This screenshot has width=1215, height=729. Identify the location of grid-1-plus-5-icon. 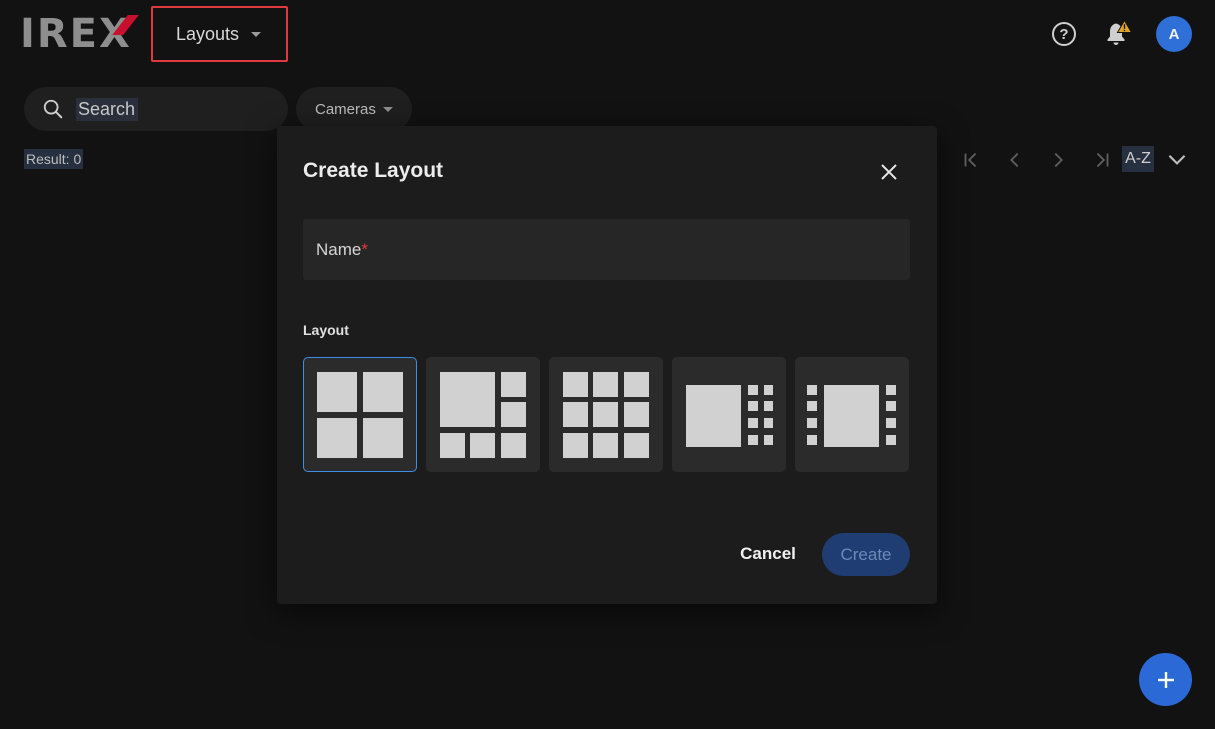
(483, 414).